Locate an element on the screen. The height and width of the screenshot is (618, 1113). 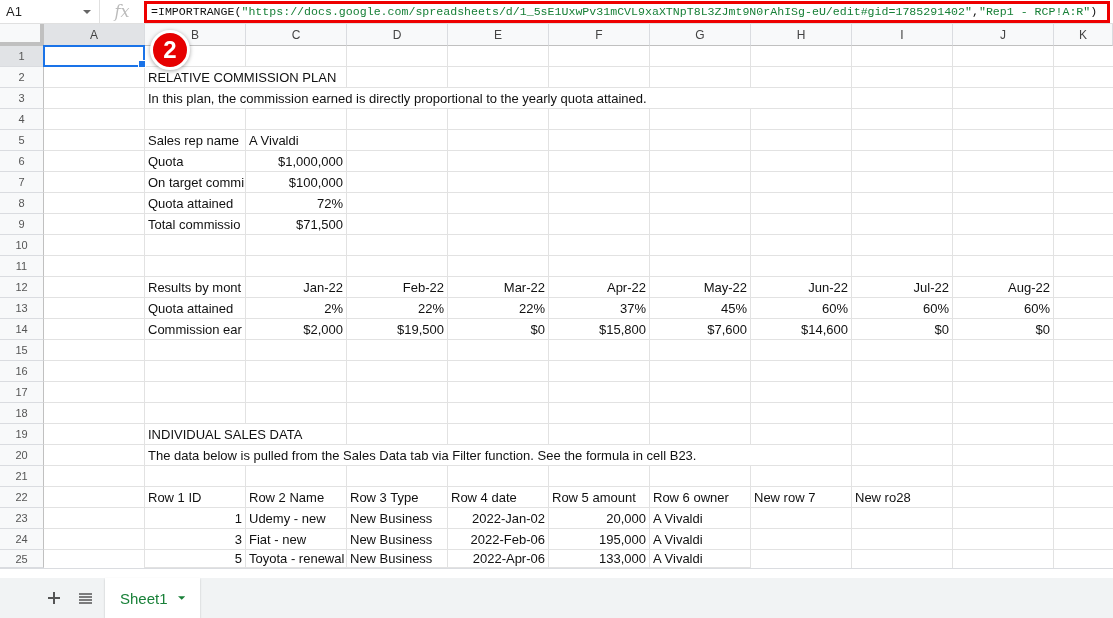
row-number: 15 is located at coordinates (22, 350).